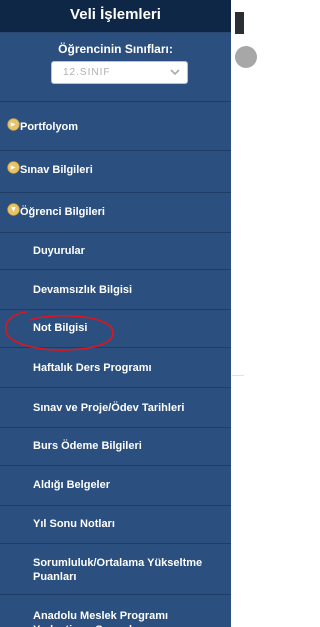  I want to click on menu-item-duyurular: Duyurular, so click(115, 251).